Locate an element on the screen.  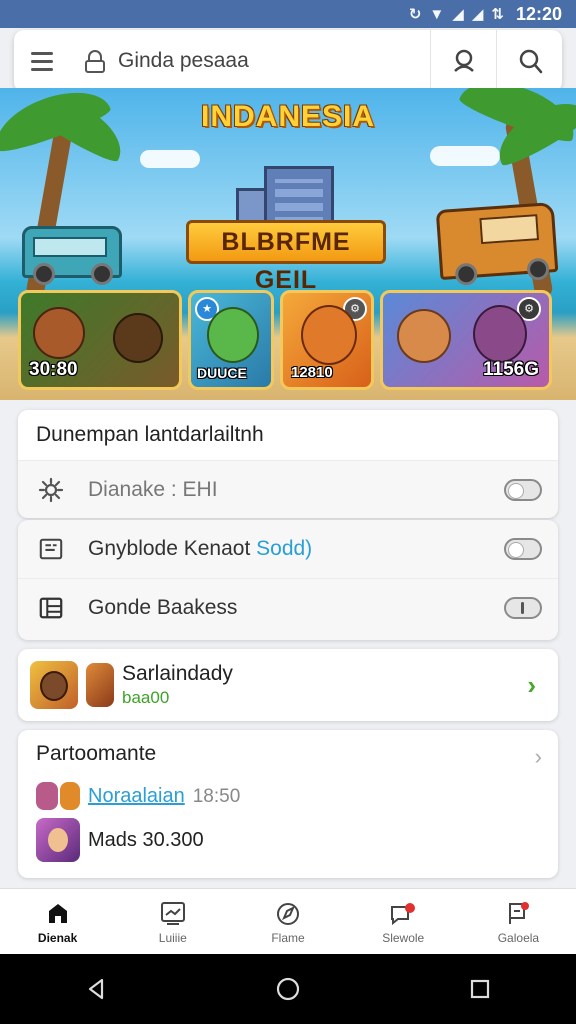
system-navigation-bar is located at coordinates (288, 989).